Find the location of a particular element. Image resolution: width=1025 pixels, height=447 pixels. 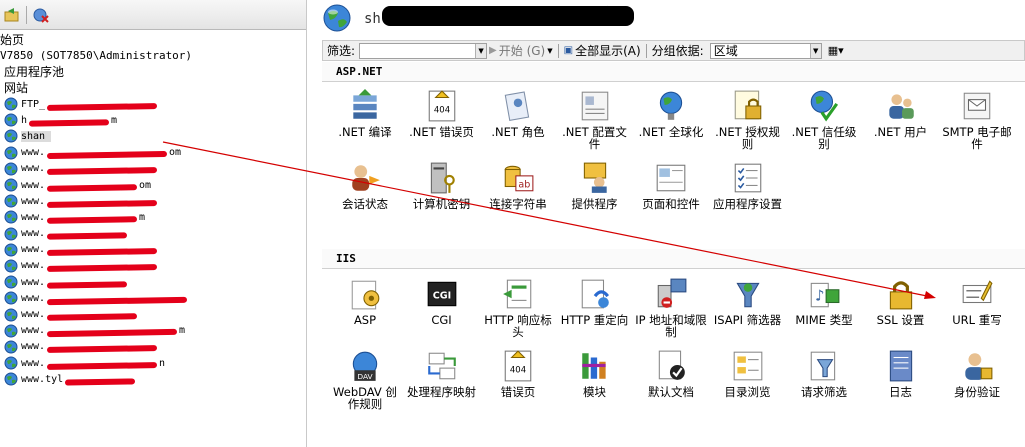

feature-label: .NET 编译 is located at coordinates (365, 132).